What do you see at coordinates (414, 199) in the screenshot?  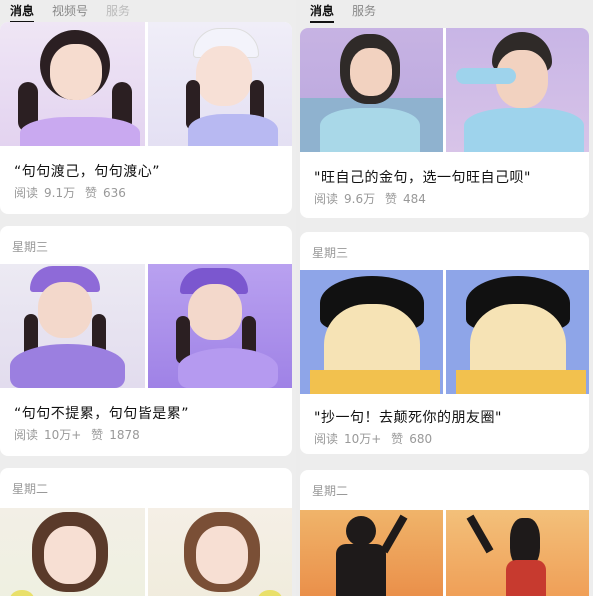 I see `like-count: 484` at bounding box center [414, 199].